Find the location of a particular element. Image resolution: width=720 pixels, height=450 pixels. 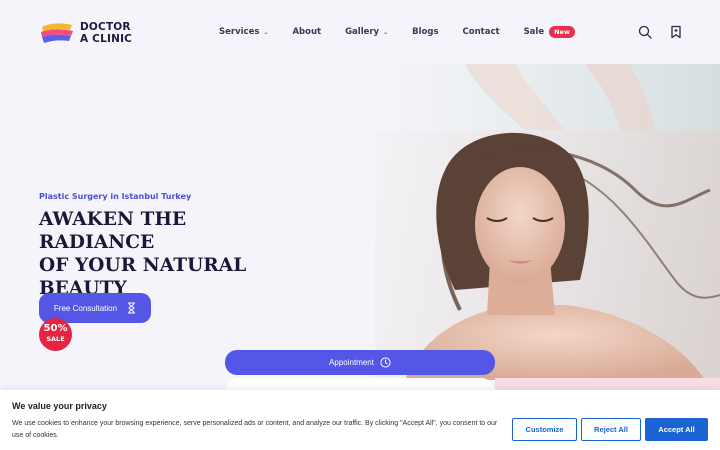

nav-contact-label: Contact is located at coordinates (481, 32).